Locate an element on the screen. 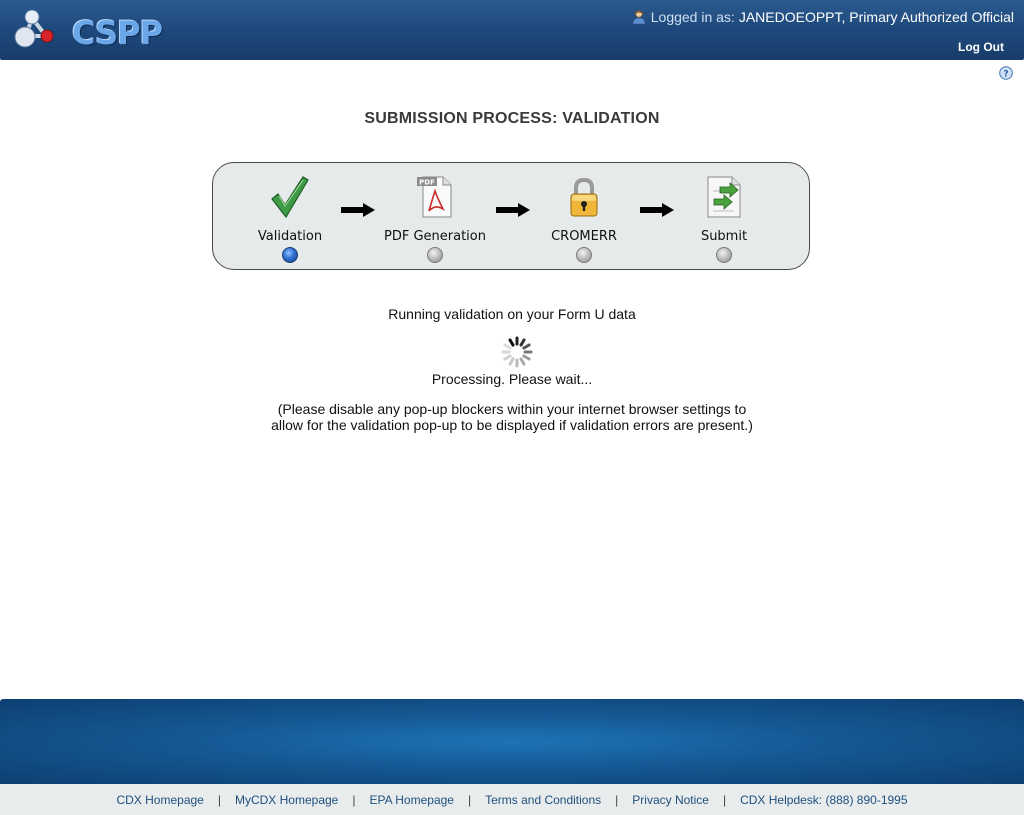  footer-link-mycdx-homepage: MyCDX Homepage is located at coordinates (286, 800).